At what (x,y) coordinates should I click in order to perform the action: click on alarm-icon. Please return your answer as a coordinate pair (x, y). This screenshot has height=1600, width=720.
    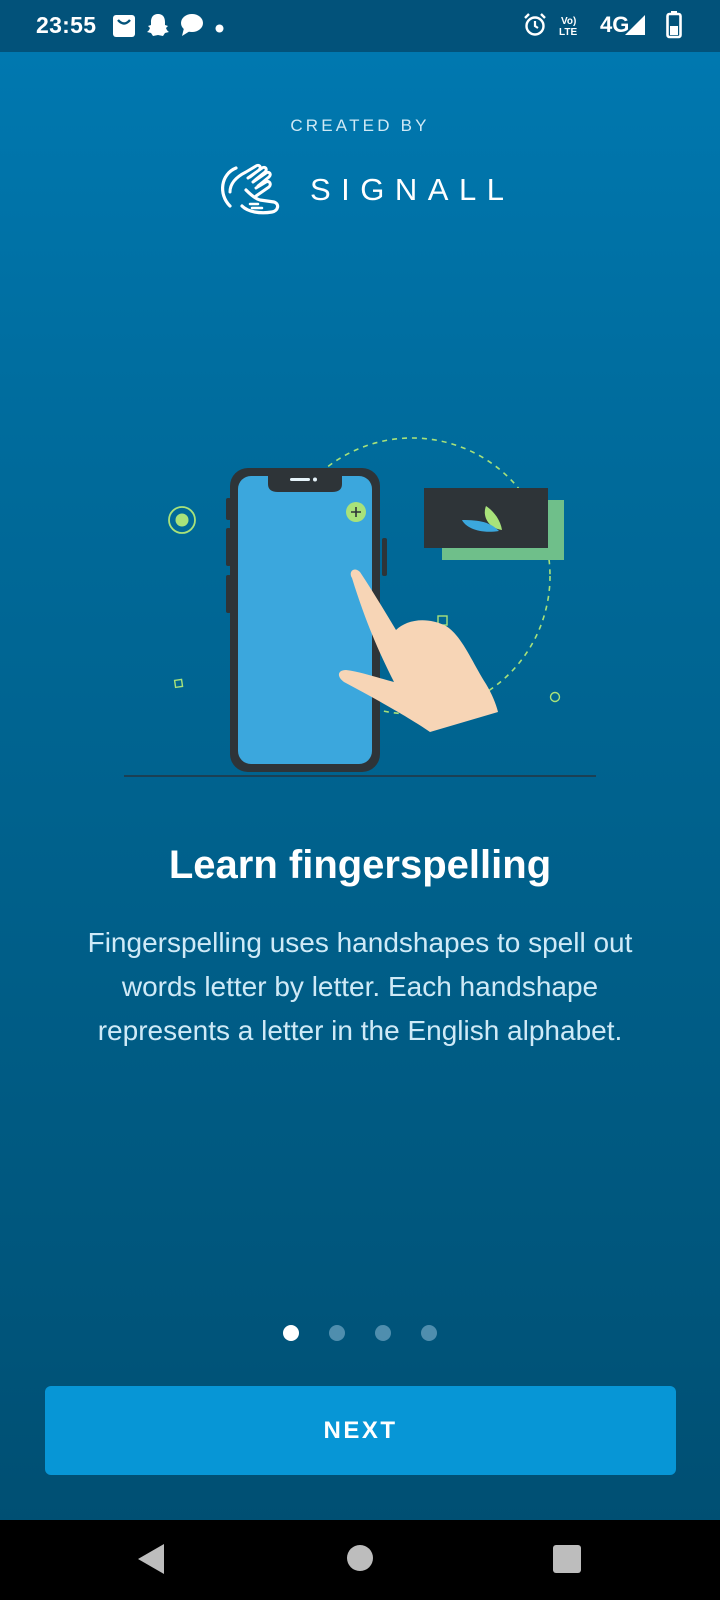
    Looking at the image, I should click on (535, 27).